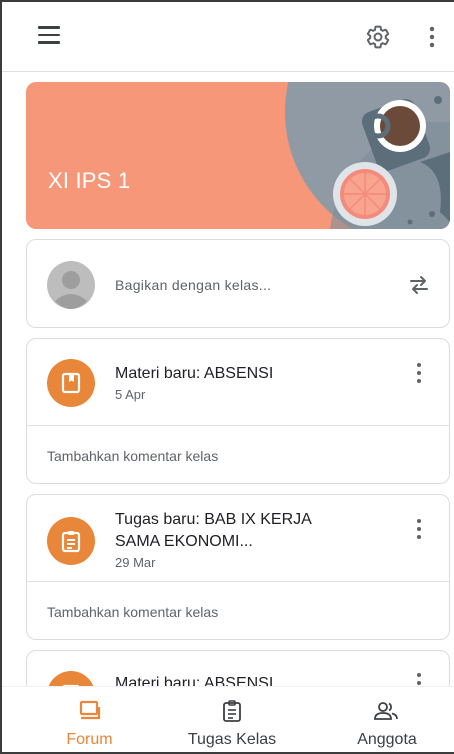  What do you see at coordinates (367, 155) in the screenshot?
I see `banner-illustration` at bounding box center [367, 155].